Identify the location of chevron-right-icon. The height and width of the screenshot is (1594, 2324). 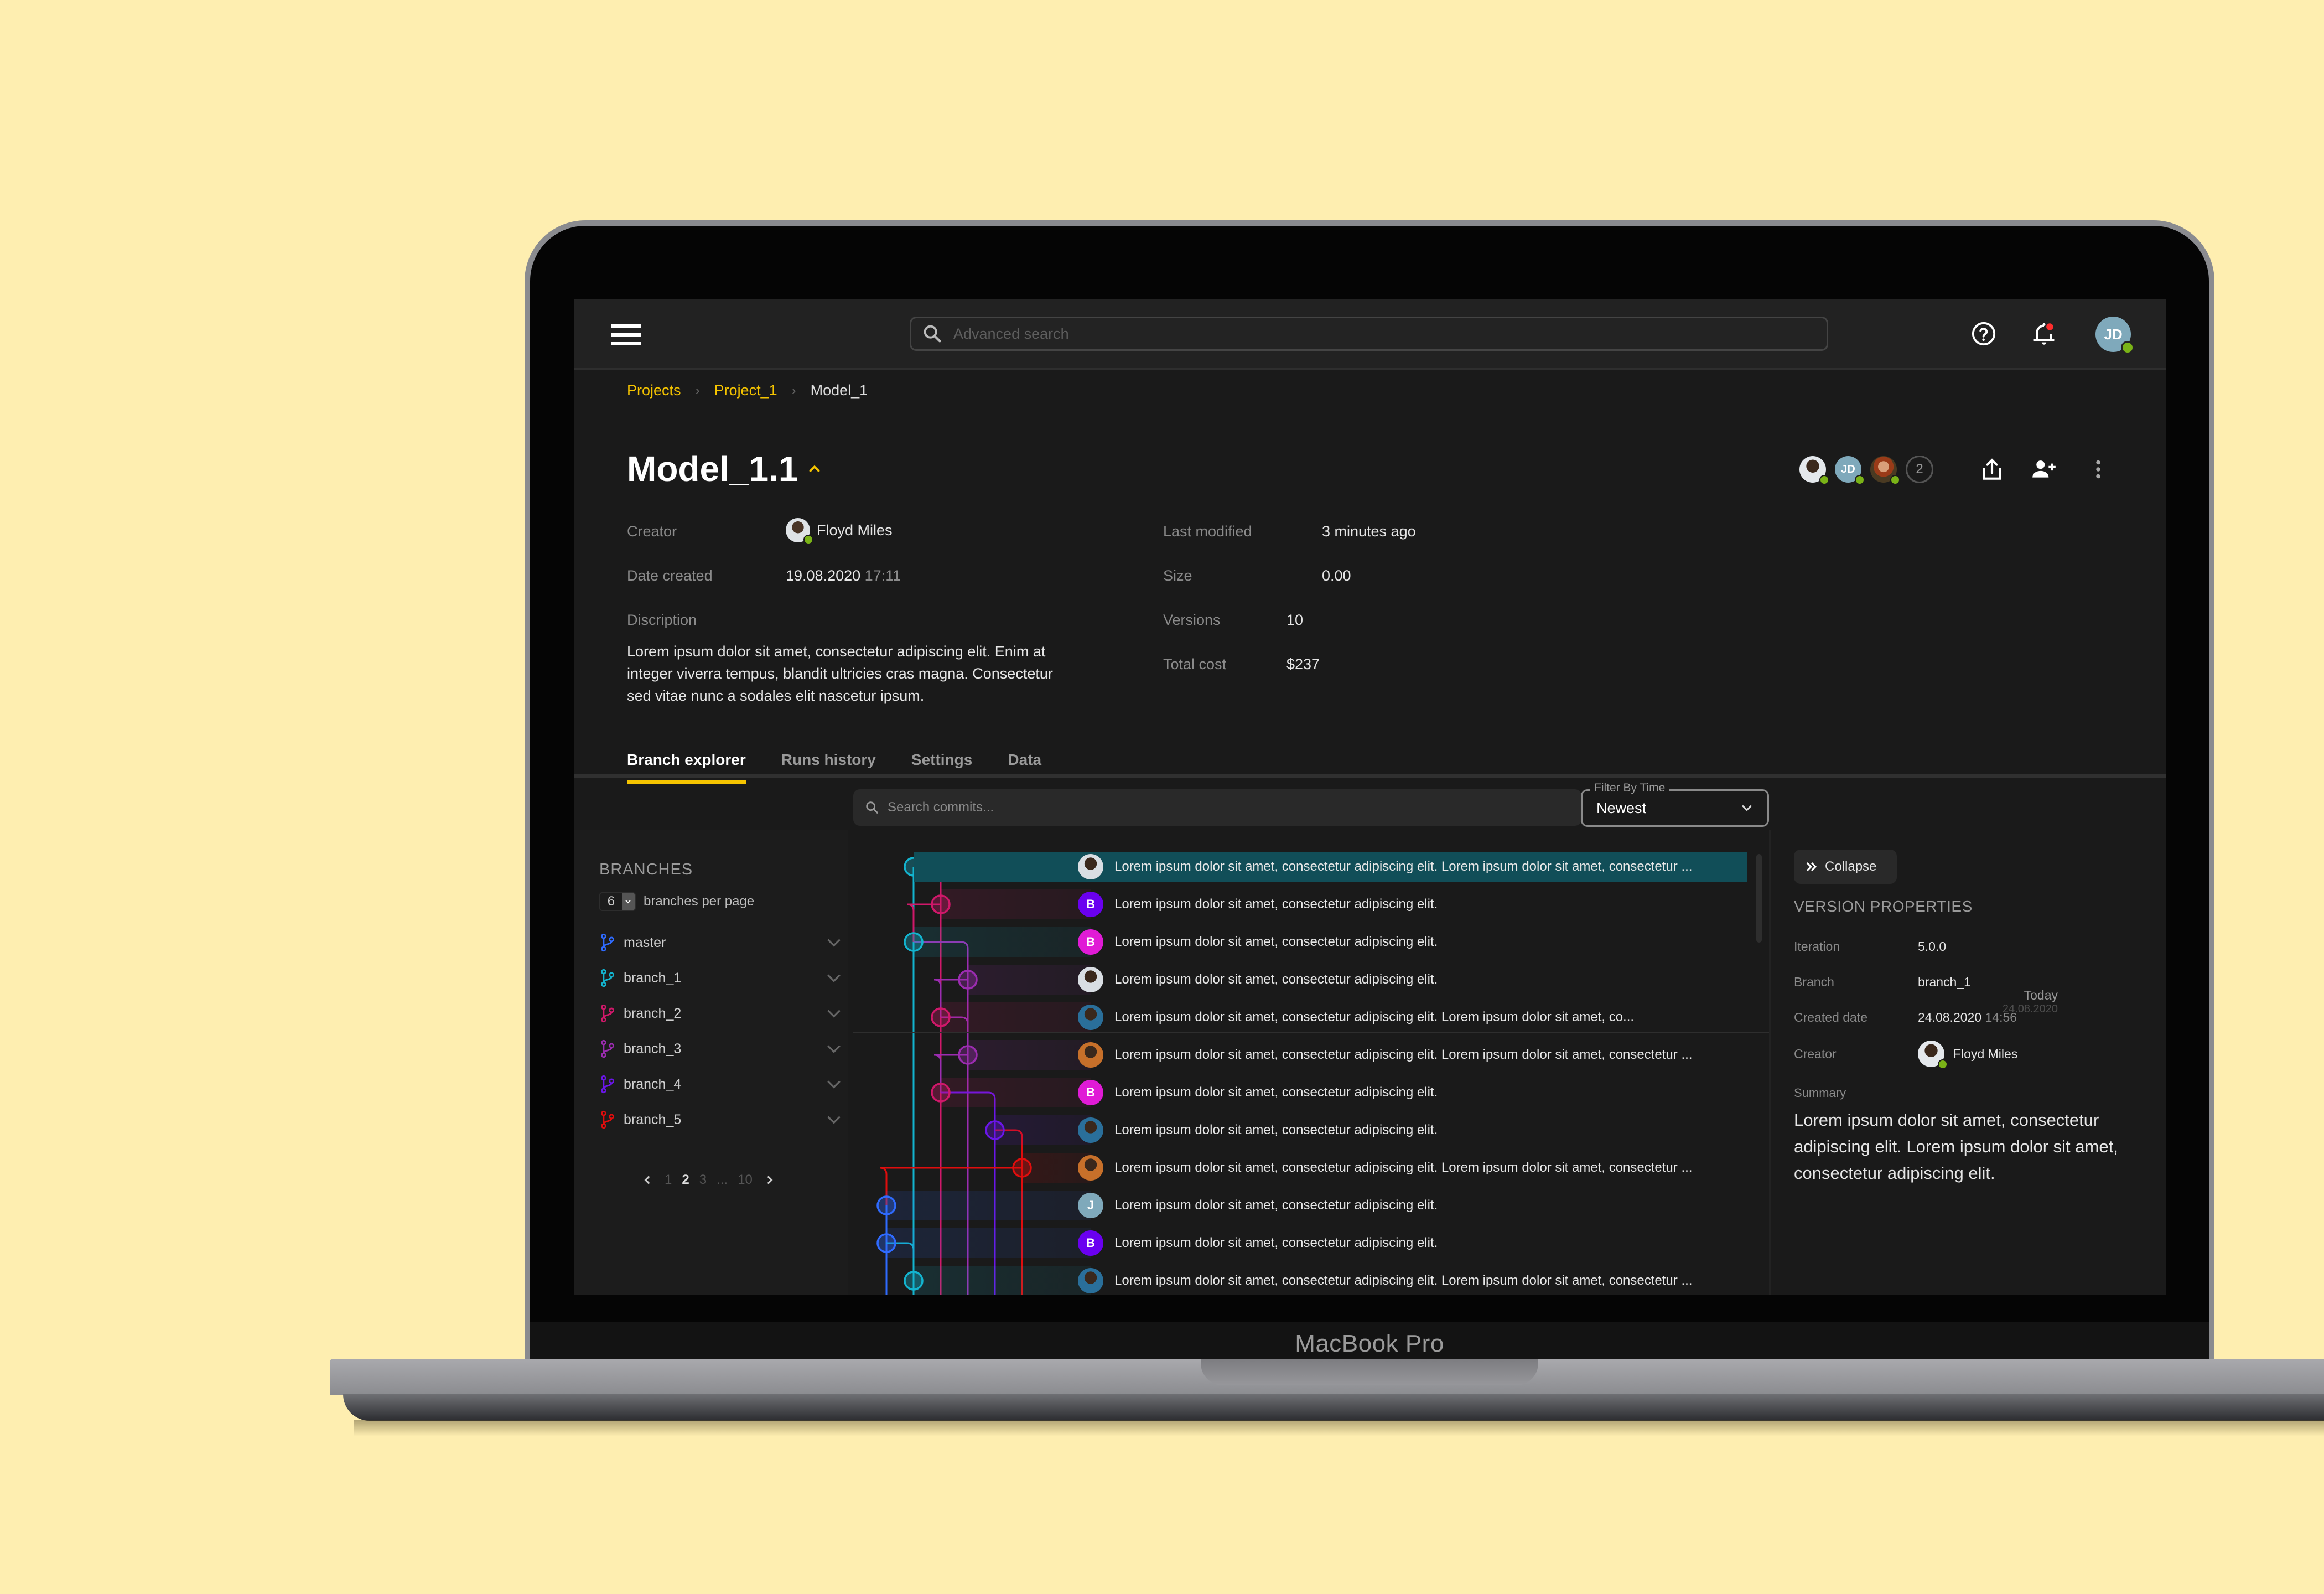
(769, 1180).